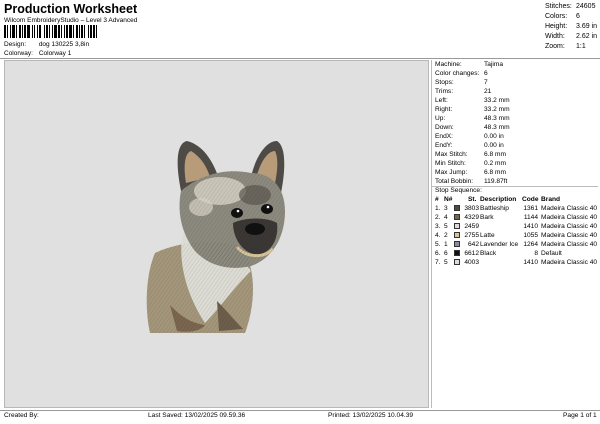  I want to click on col-n: N#, so click(448, 199).